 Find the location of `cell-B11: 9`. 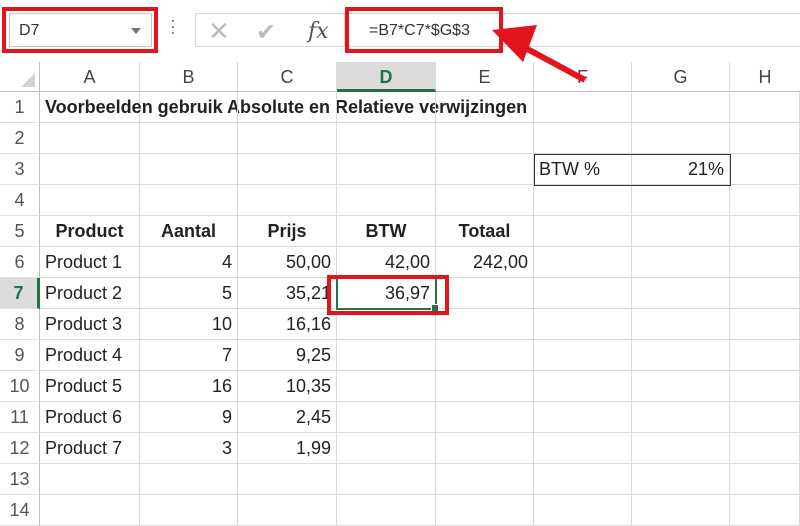

cell-B11: 9 is located at coordinates (189, 417).